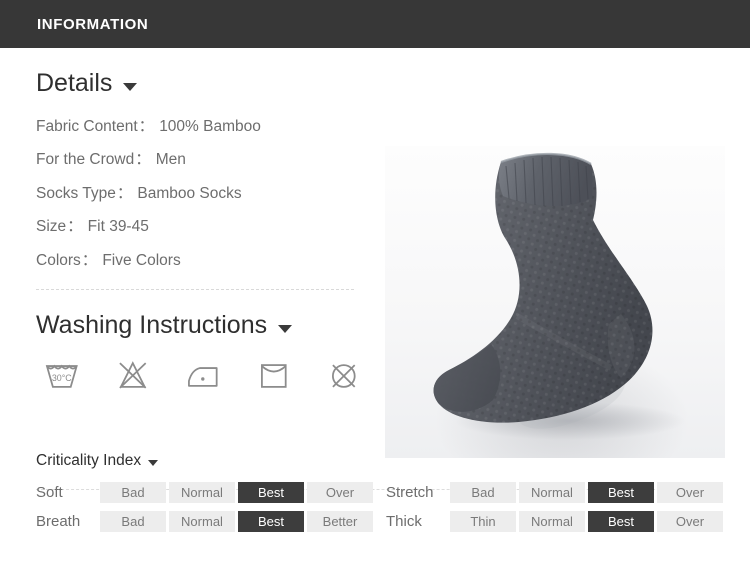  Describe the element at coordinates (201, 352) in the screenshot. I see `washing-instructions-section: Washing Instructions 30°C` at that location.